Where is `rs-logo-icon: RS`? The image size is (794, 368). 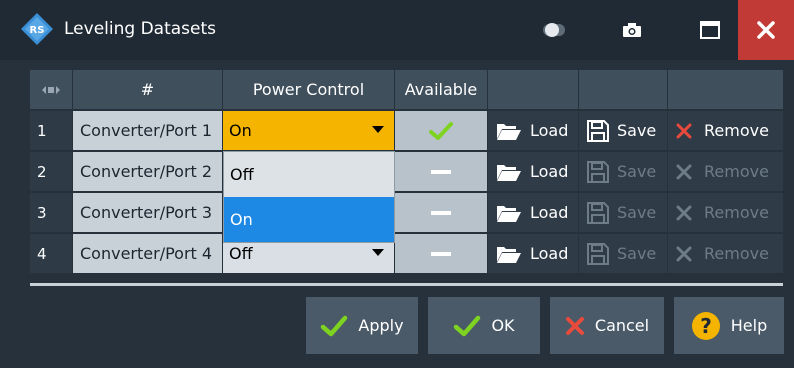 rs-logo-icon: RS is located at coordinates (37, 29).